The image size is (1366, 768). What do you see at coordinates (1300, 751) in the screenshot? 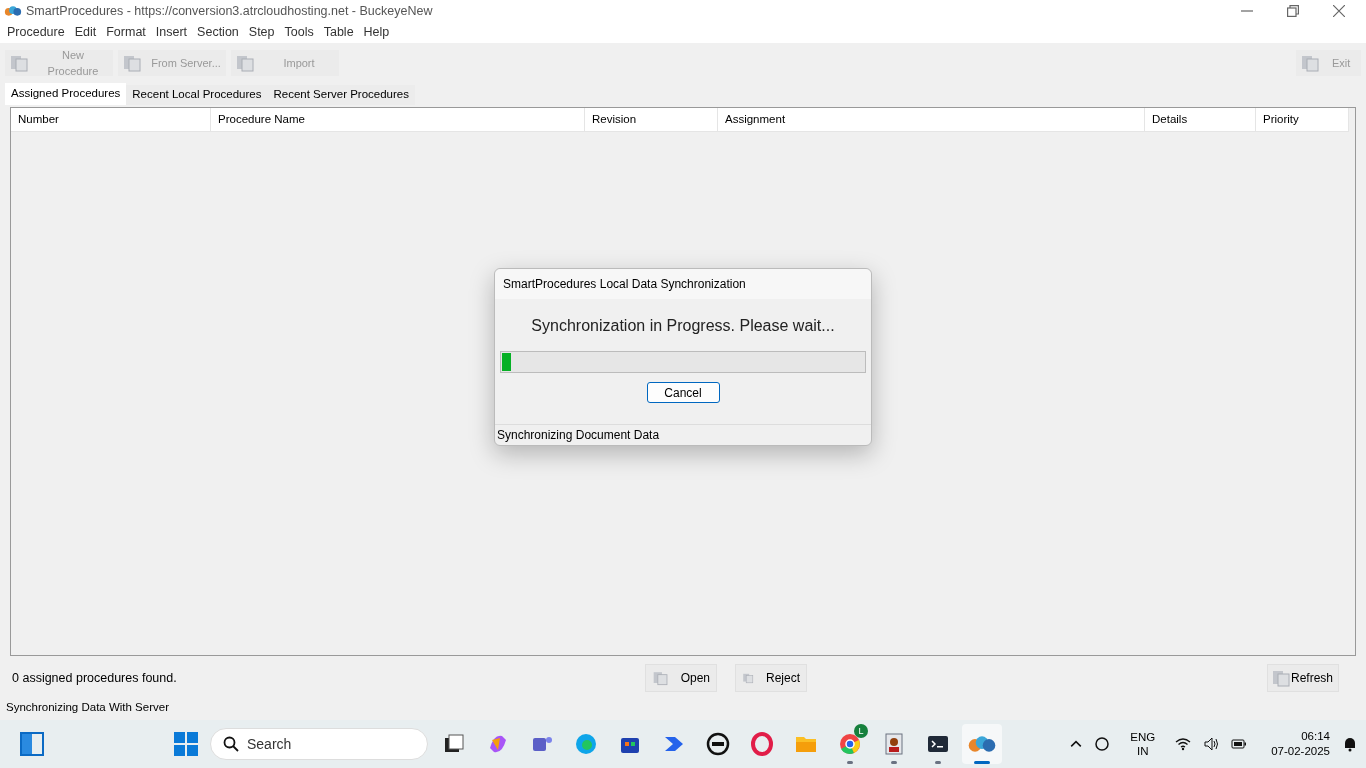
I see `clock-date: 07-02-2025` at bounding box center [1300, 751].